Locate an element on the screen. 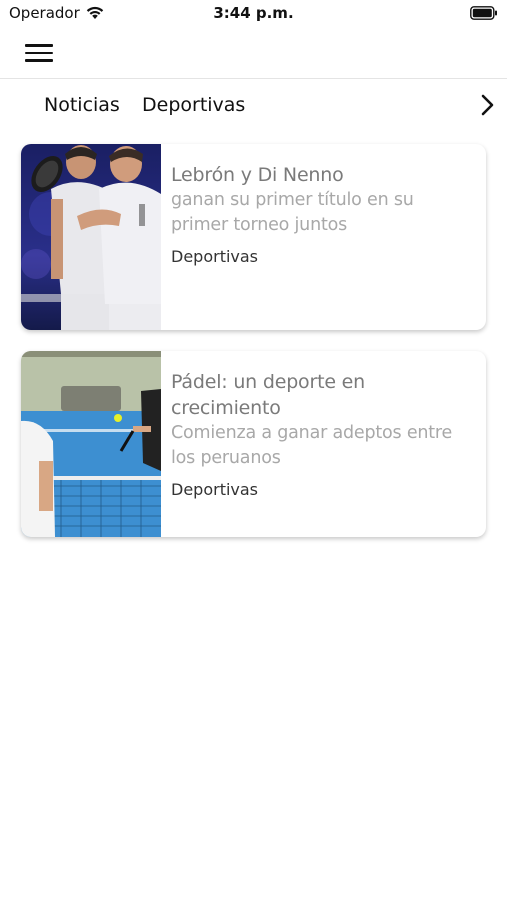  battery-icon is located at coordinates (483, 13).